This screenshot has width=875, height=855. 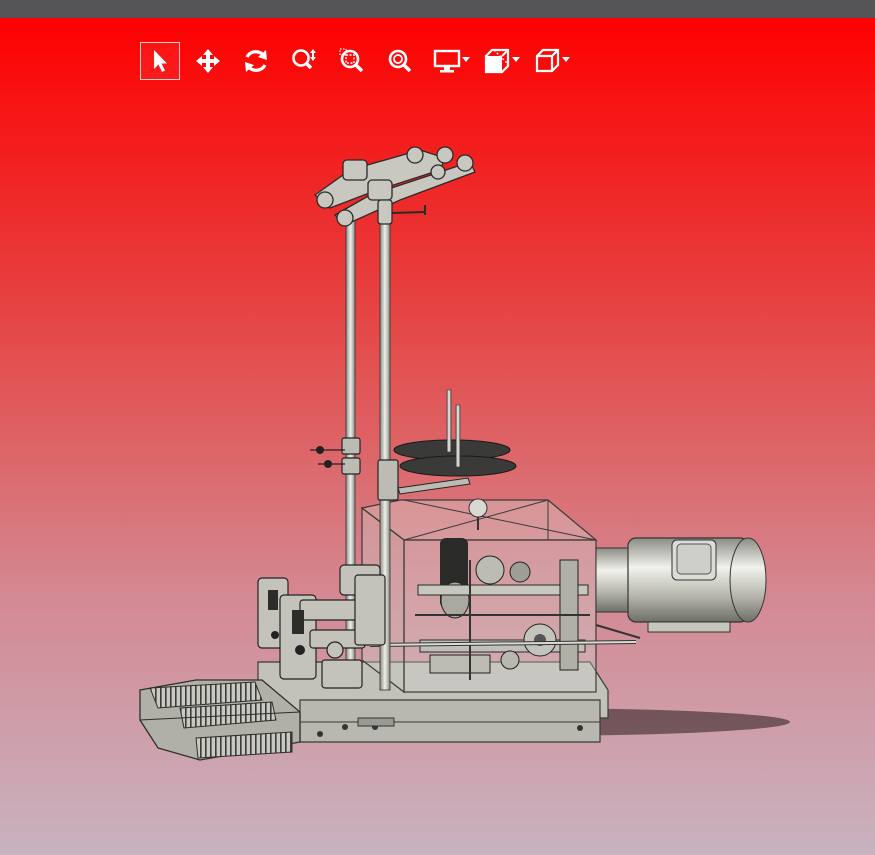 I want to click on cube-icon, so click(x=547, y=60).